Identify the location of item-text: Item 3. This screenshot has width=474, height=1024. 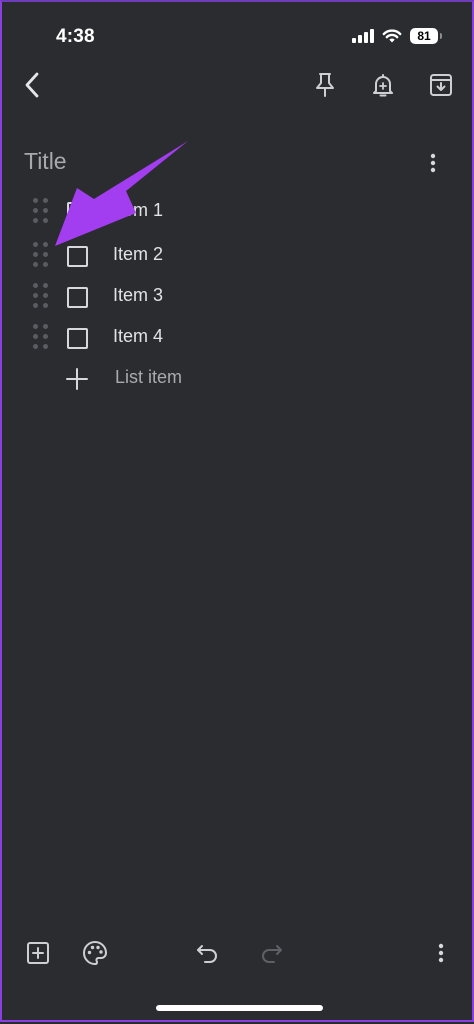
(138, 295).